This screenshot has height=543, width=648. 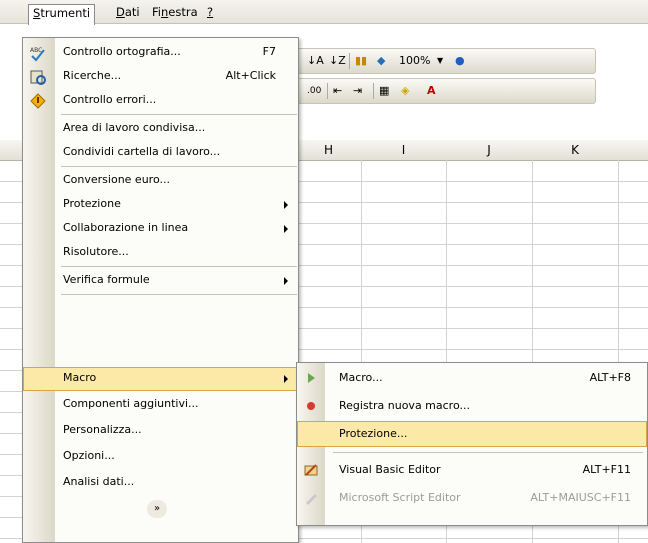 What do you see at coordinates (157, 509) in the screenshot?
I see `chevron-double-down-icon: »` at bounding box center [157, 509].